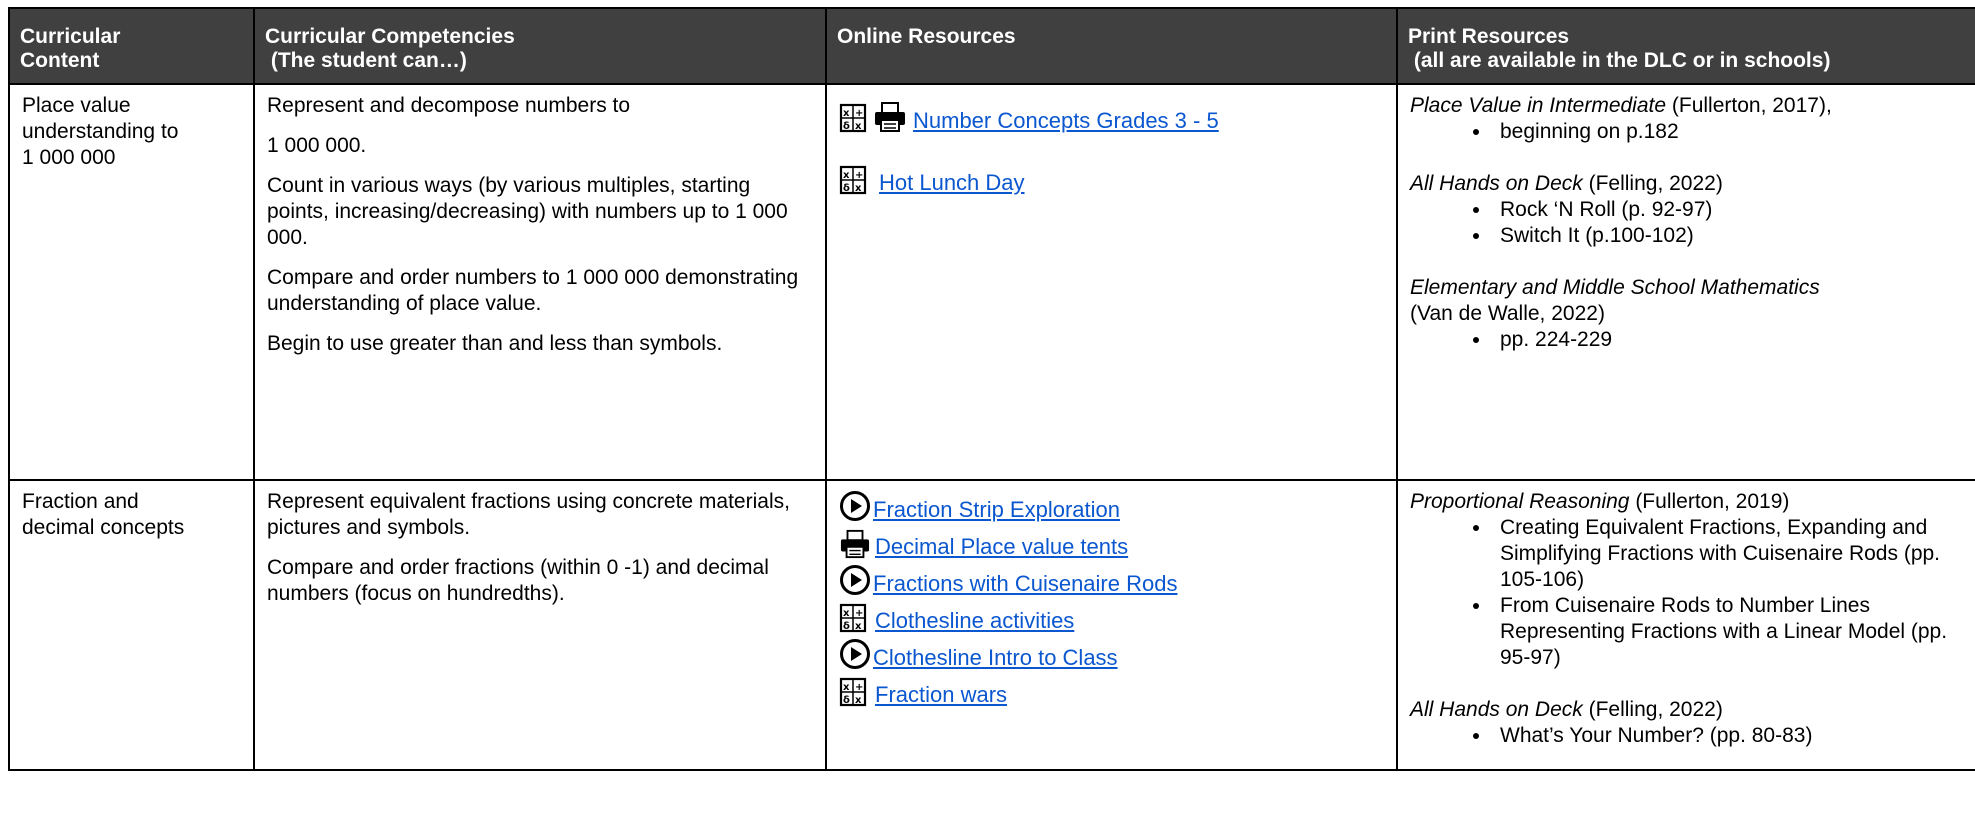  What do you see at coordinates (1709, 501) in the screenshot?
I see `book-citation: (Fullerton, 2019)` at bounding box center [1709, 501].